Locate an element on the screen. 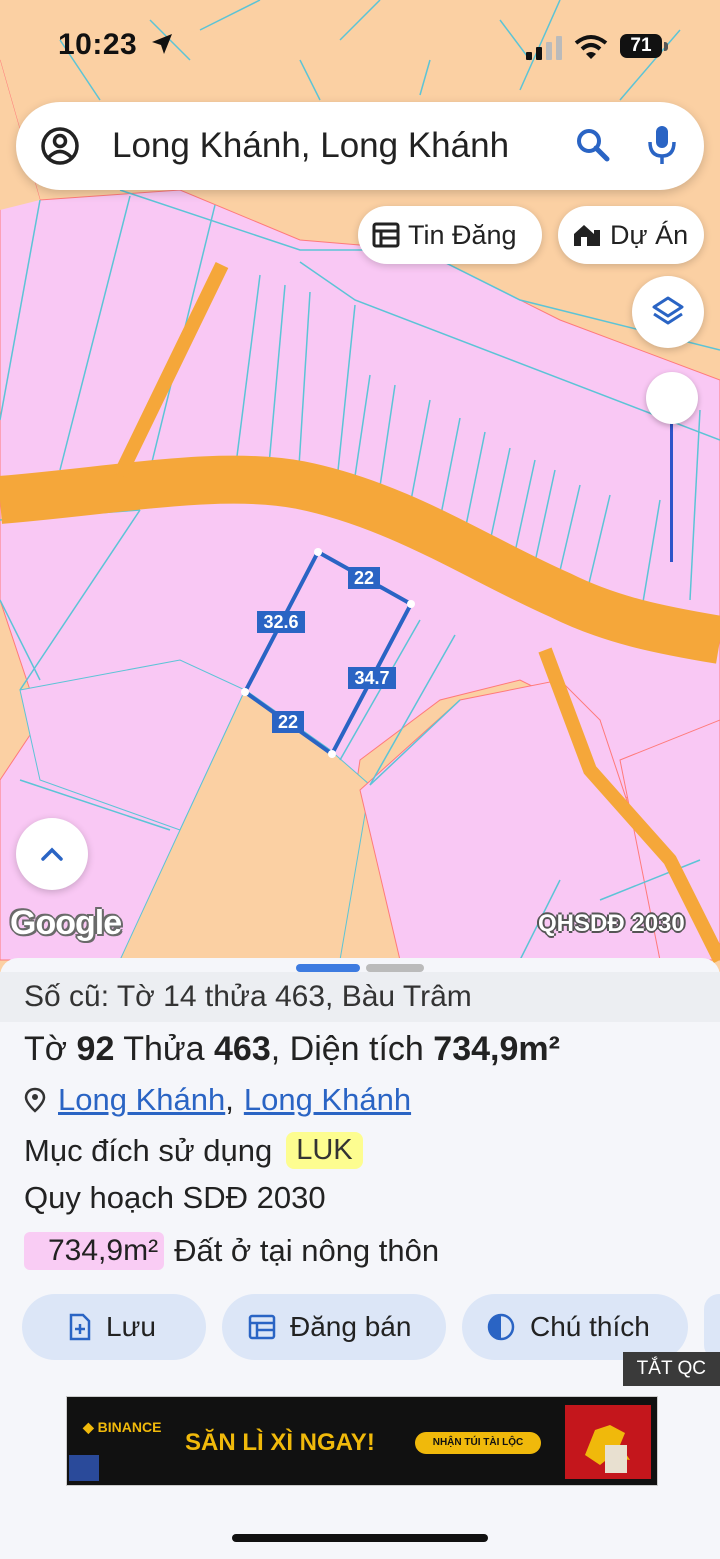 This screenshot has width=720, height=1559. edge-label-right: 34.7 is located at coordinates (371, 678).